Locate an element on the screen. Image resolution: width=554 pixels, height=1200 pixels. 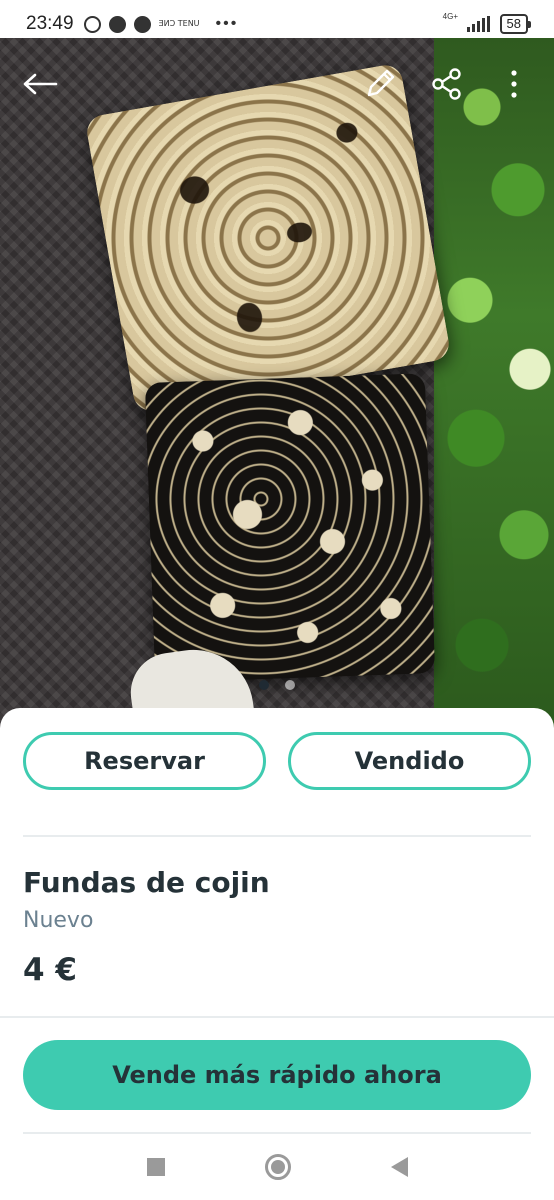
more-notifications-icon: ••• is located at coordinates (227, 23).